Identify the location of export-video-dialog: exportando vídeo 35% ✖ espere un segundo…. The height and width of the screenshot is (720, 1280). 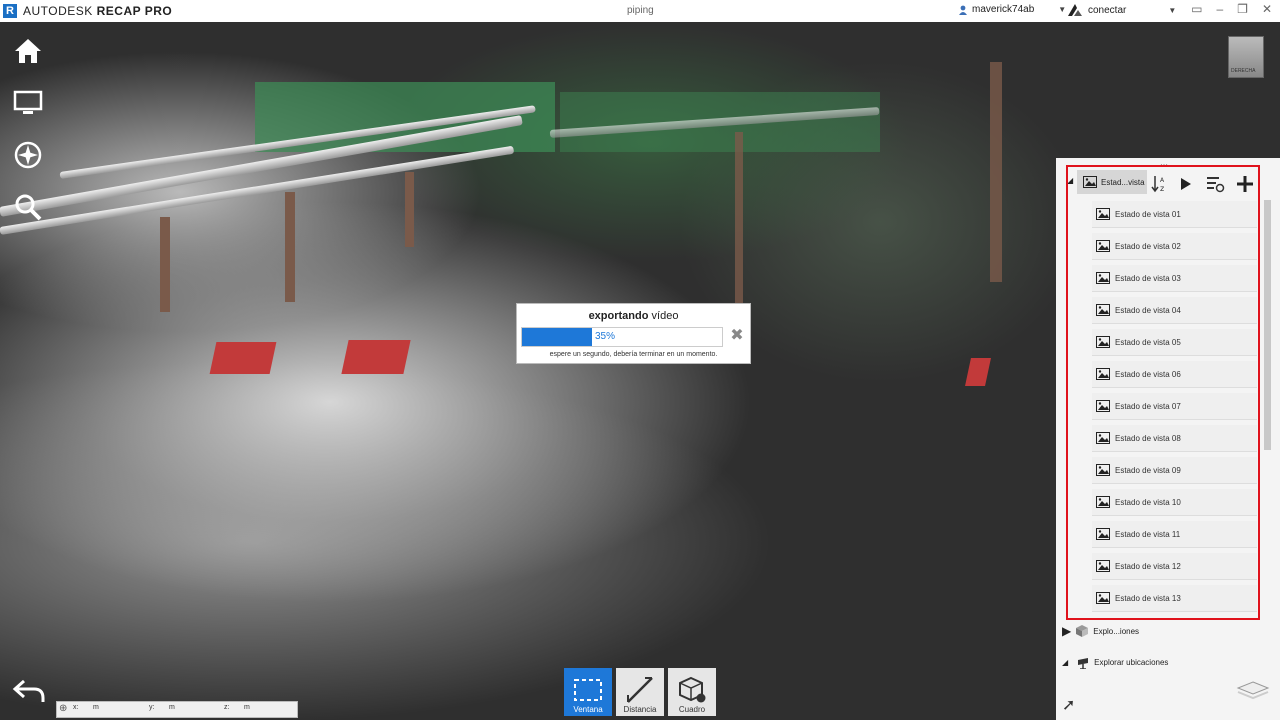
(633, 333).